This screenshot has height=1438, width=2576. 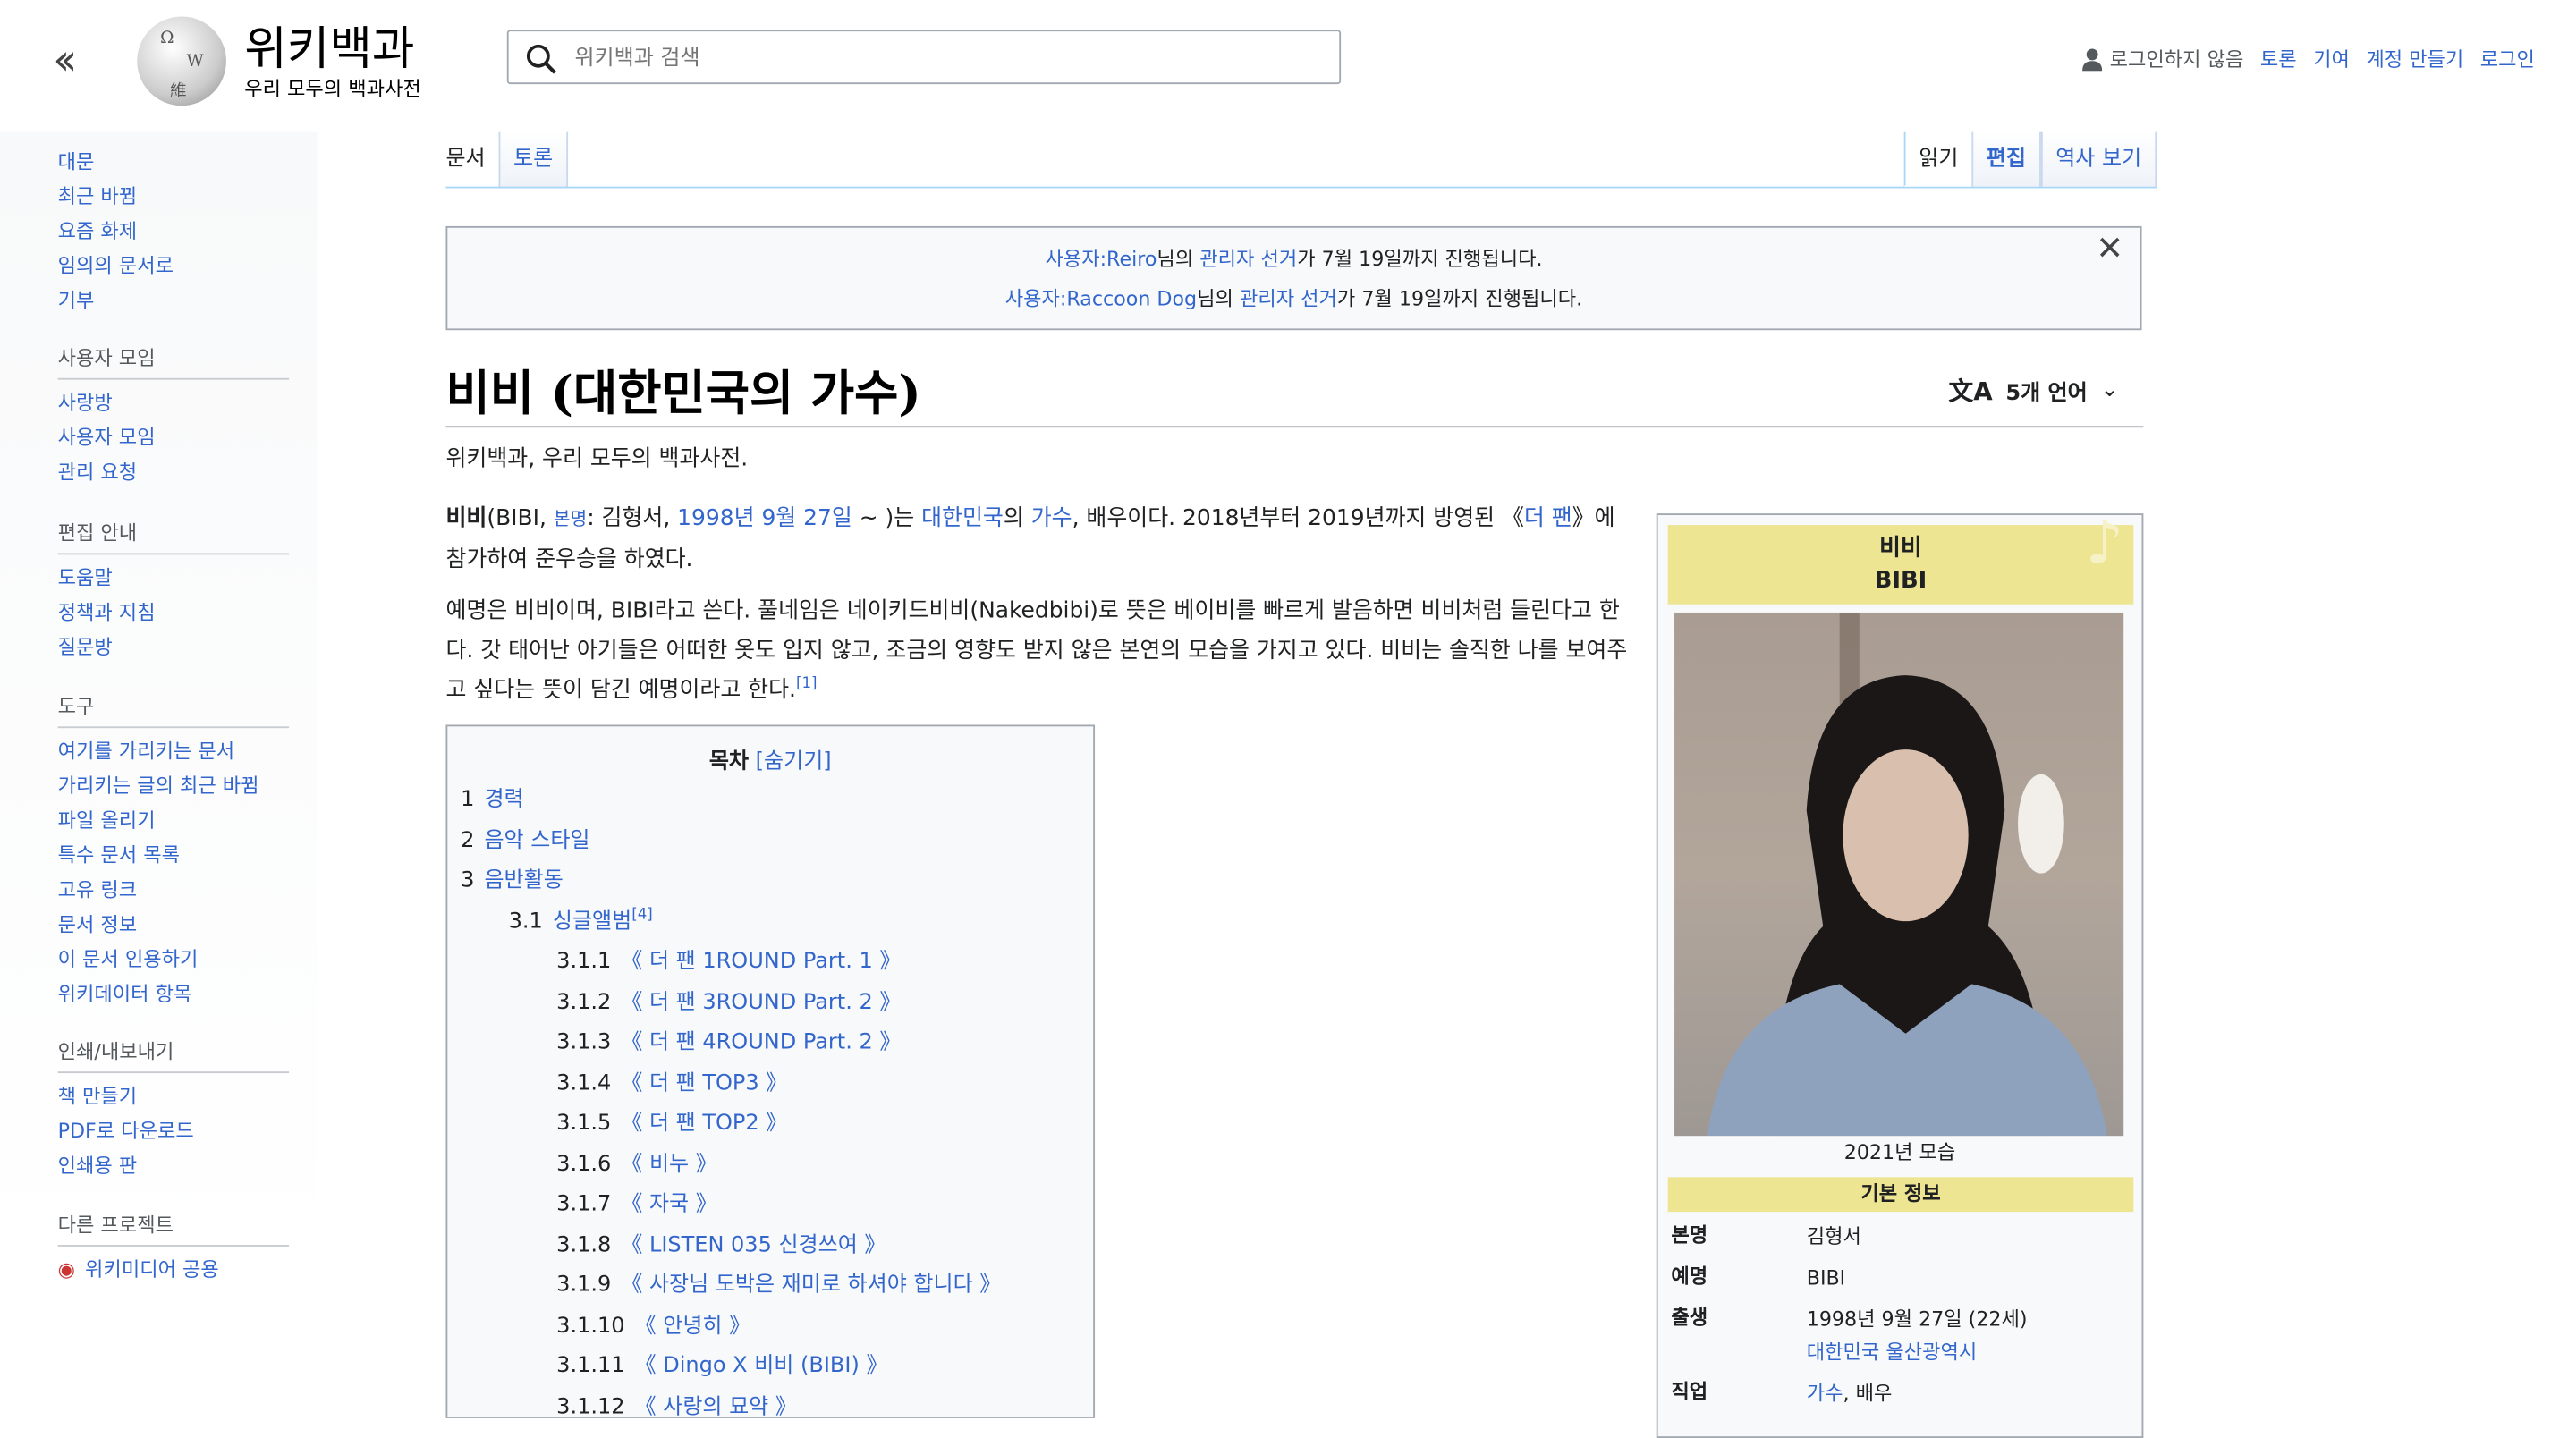 I want to click on toc-item: 3.1.9 《 사장님 도박은 재미로 하셔야 합니다 》, so click(x=770, y=1286).